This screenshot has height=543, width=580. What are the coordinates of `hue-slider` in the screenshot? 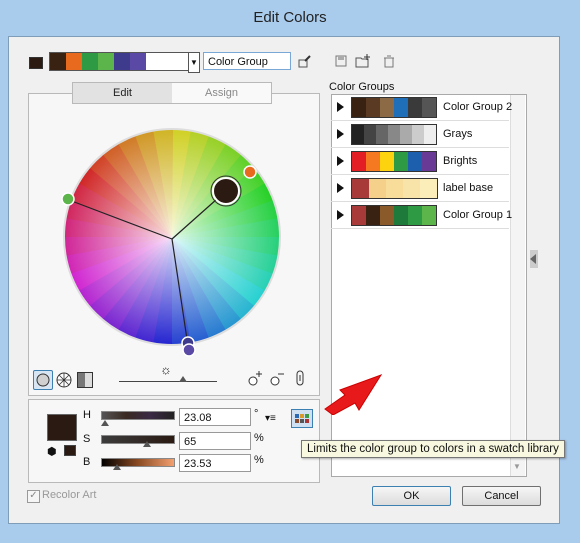 It's located at (138, 415).